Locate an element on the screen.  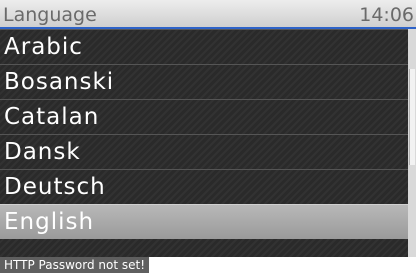
title-bar: Language 14:06 is located at coordinates (208, 14).